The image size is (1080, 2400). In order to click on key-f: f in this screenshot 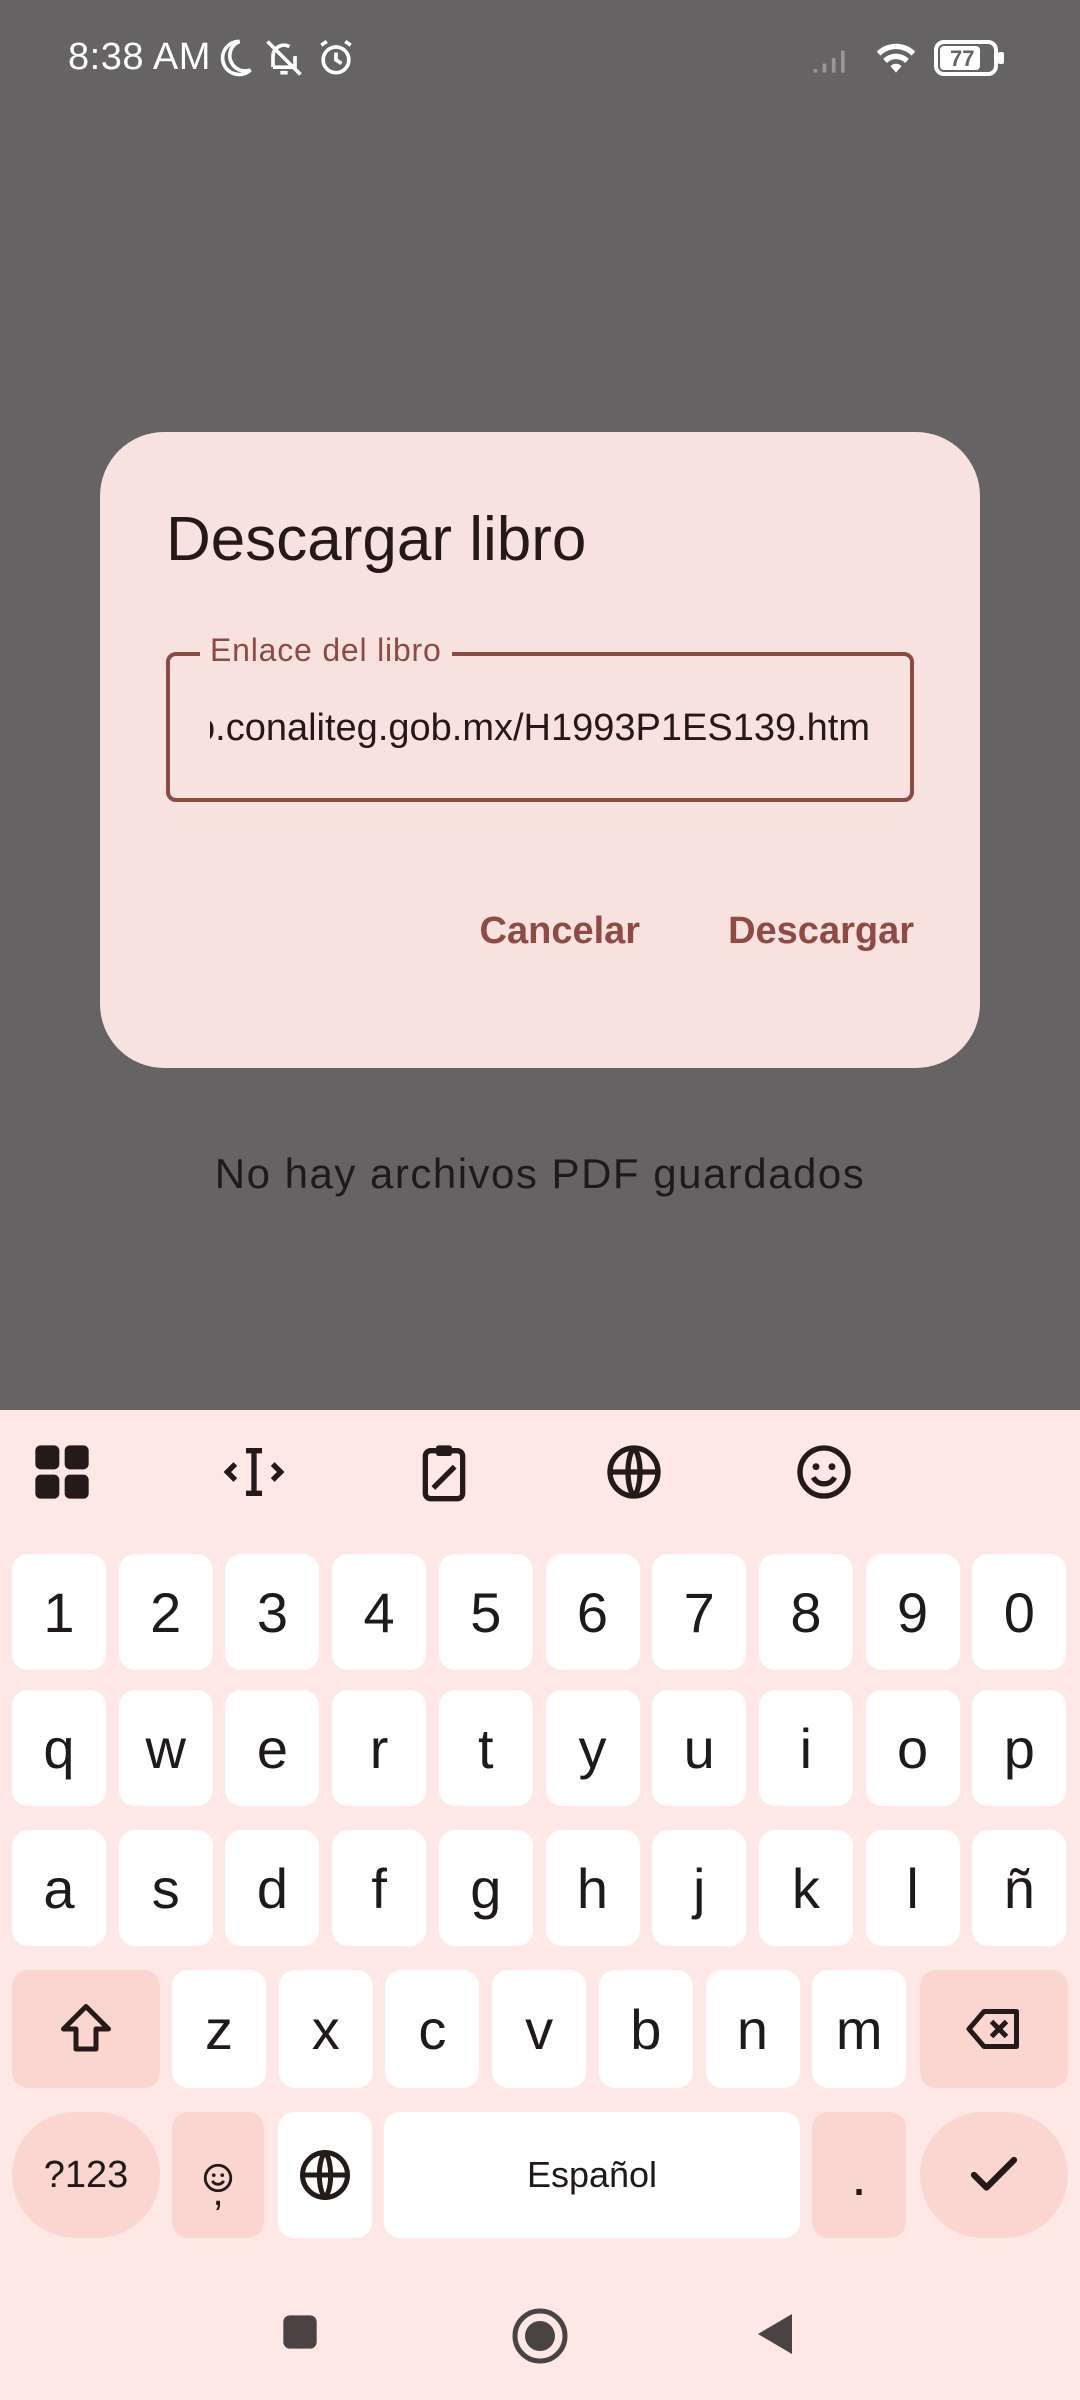, I will do `click(379, 1888)`.